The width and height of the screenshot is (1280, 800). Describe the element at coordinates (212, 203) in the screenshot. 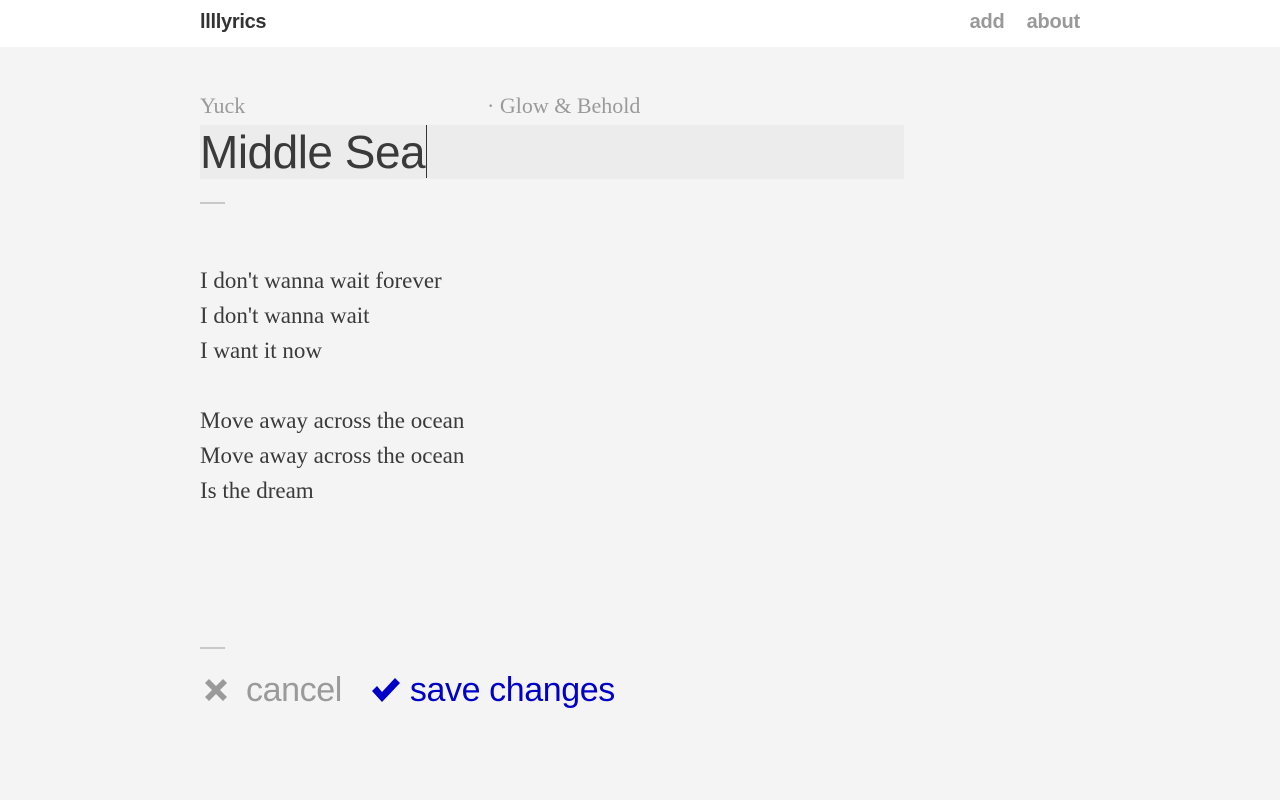

I see `divider-top` at that location.